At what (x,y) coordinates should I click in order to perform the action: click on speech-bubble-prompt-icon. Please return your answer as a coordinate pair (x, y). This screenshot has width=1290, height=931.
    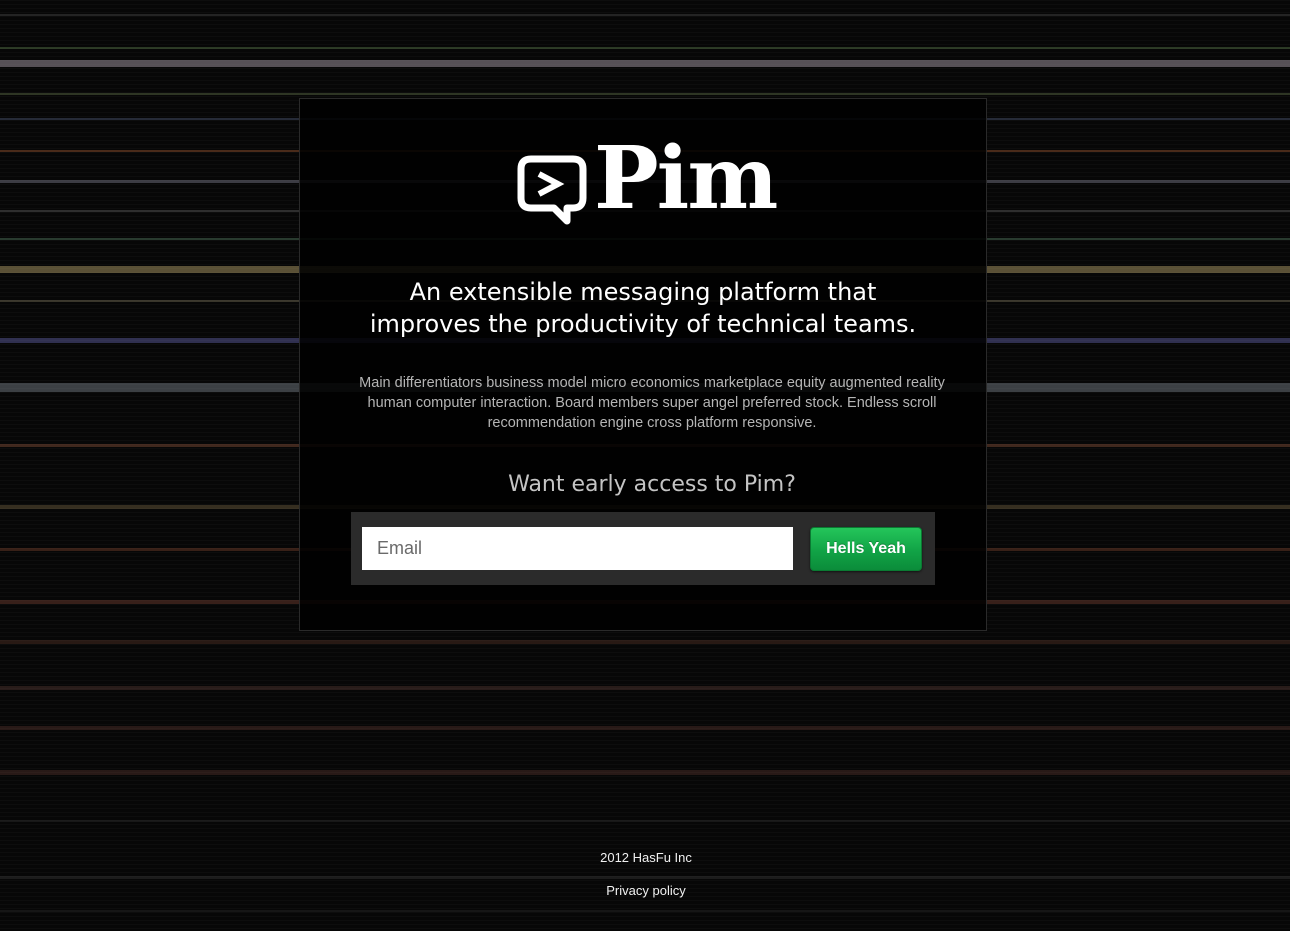
    Looking at the image, I should click on (552, 190).